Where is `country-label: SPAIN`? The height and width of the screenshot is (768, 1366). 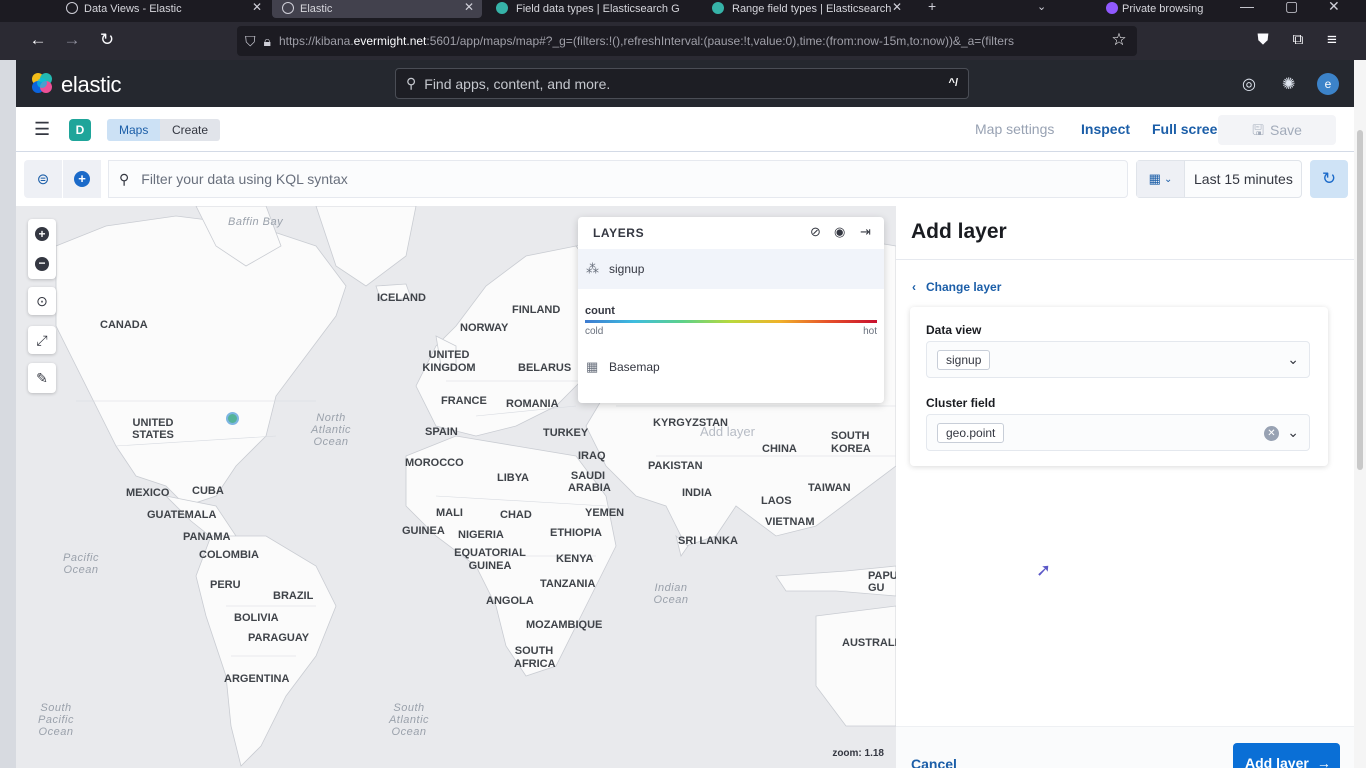
country-label: SPAIN is located at coordinates (441, 432).